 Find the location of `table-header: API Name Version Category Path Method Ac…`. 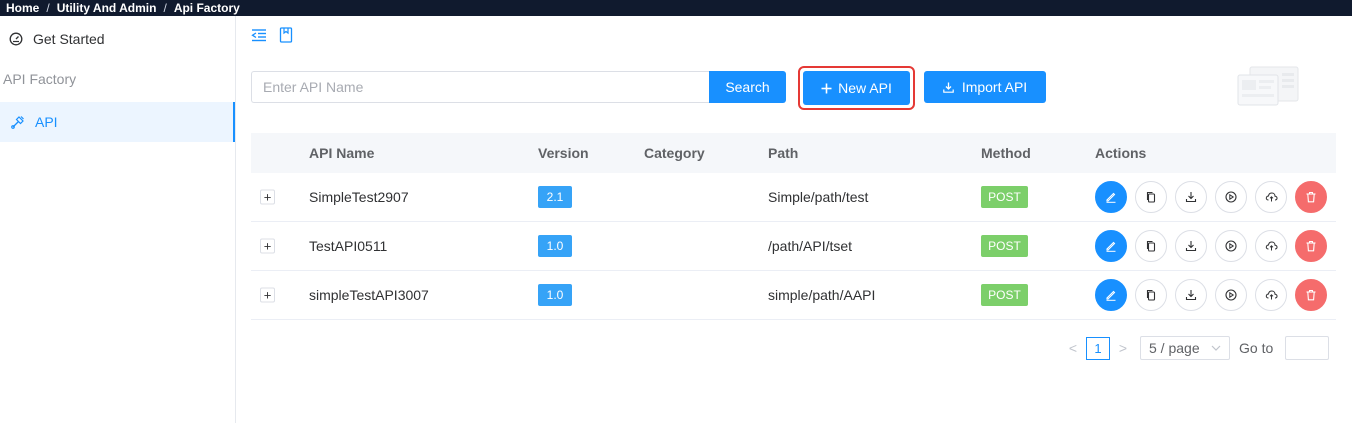

table-header: API Name Version Category Path Method Ac… is located at coordinates (793, 153).